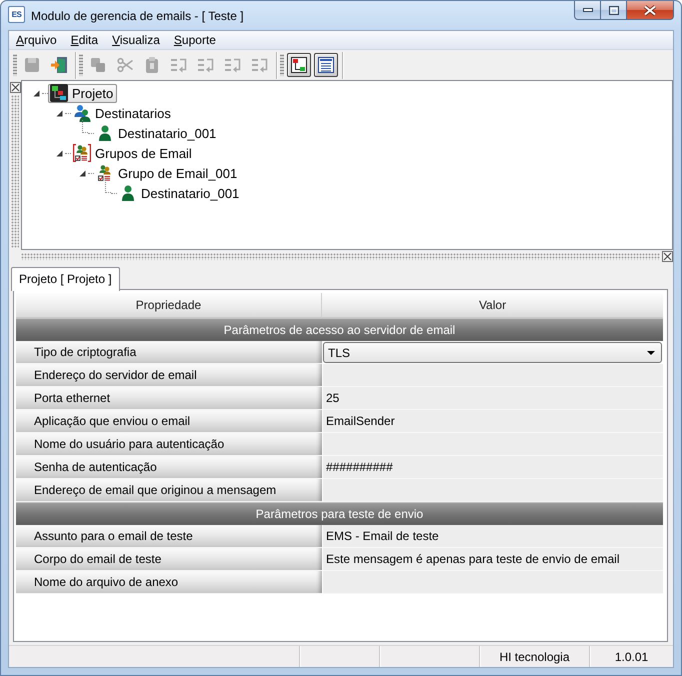  What do you see at coordinates (82, 153) in the screenshot?
I see `group-list-icon` at bounding box center [82, 153].